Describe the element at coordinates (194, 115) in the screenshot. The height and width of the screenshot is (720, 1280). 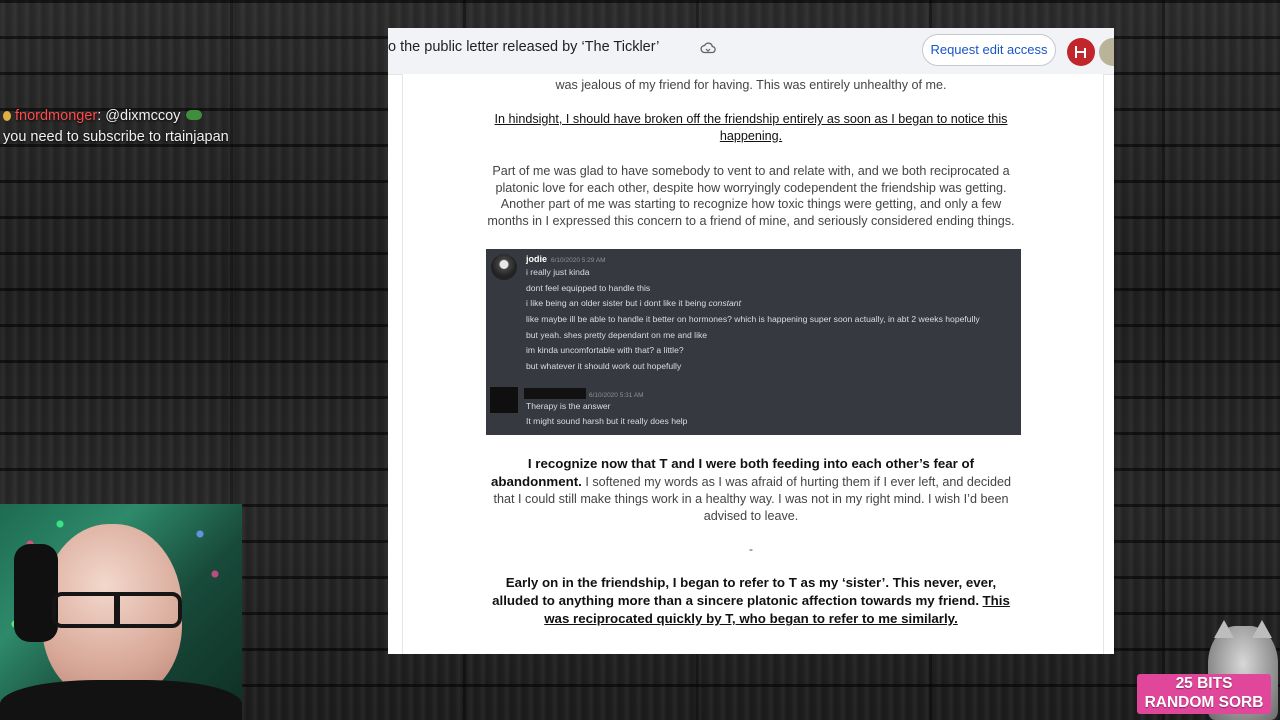
I see `chat-emote-icon` at that location.